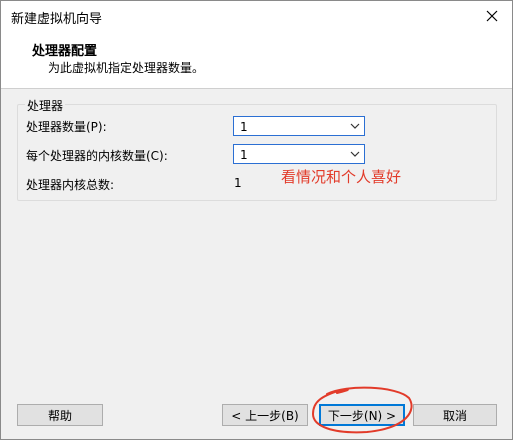 The image size is (513, 440). Describe the element at coordinates (66, 127) in the screenshot. I see `processor-count-label: 处理器数量(P):` at that location.